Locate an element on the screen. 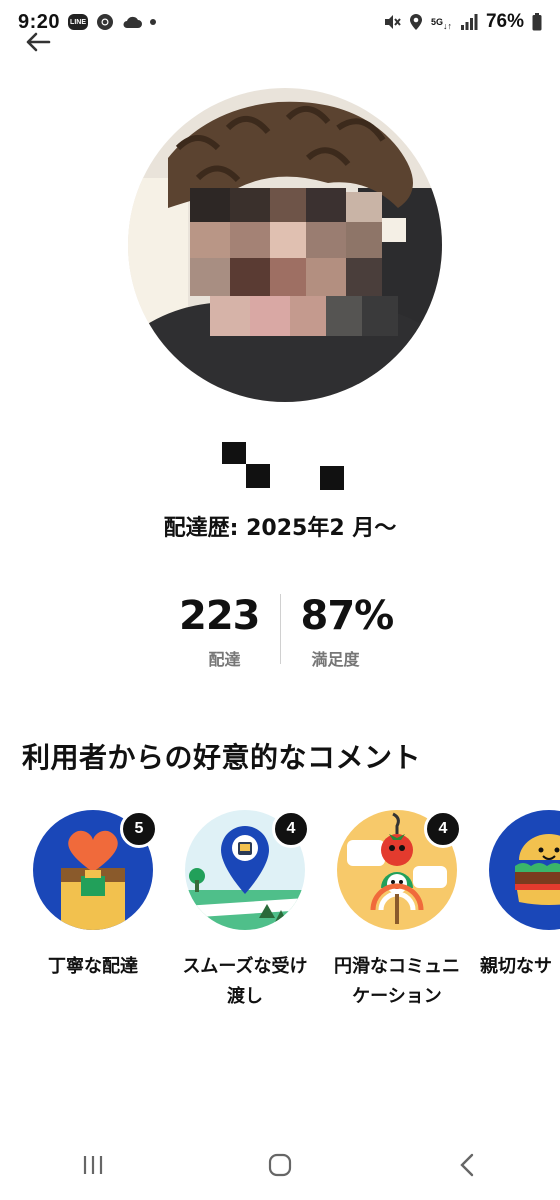 This screenshot has width=560, height=1200. network-5g-icon: 5G ↓↑ is located at coordinates (441, 23).